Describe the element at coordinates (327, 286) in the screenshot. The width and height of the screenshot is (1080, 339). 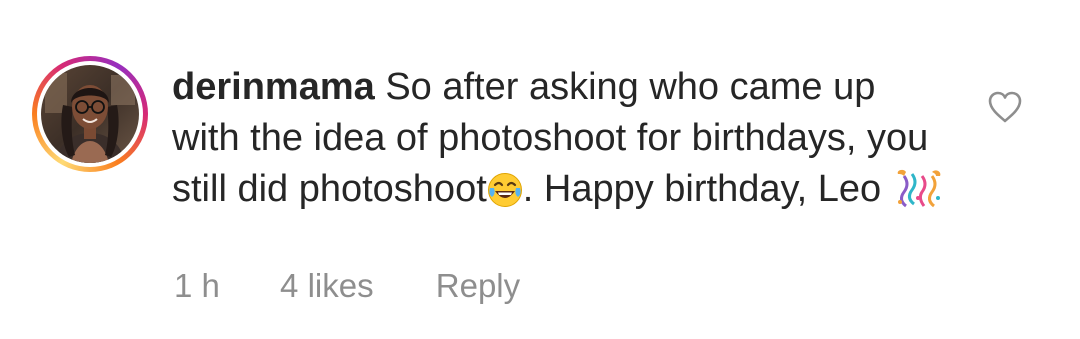
I see `comment-likes-count: 4 likes` at that location.